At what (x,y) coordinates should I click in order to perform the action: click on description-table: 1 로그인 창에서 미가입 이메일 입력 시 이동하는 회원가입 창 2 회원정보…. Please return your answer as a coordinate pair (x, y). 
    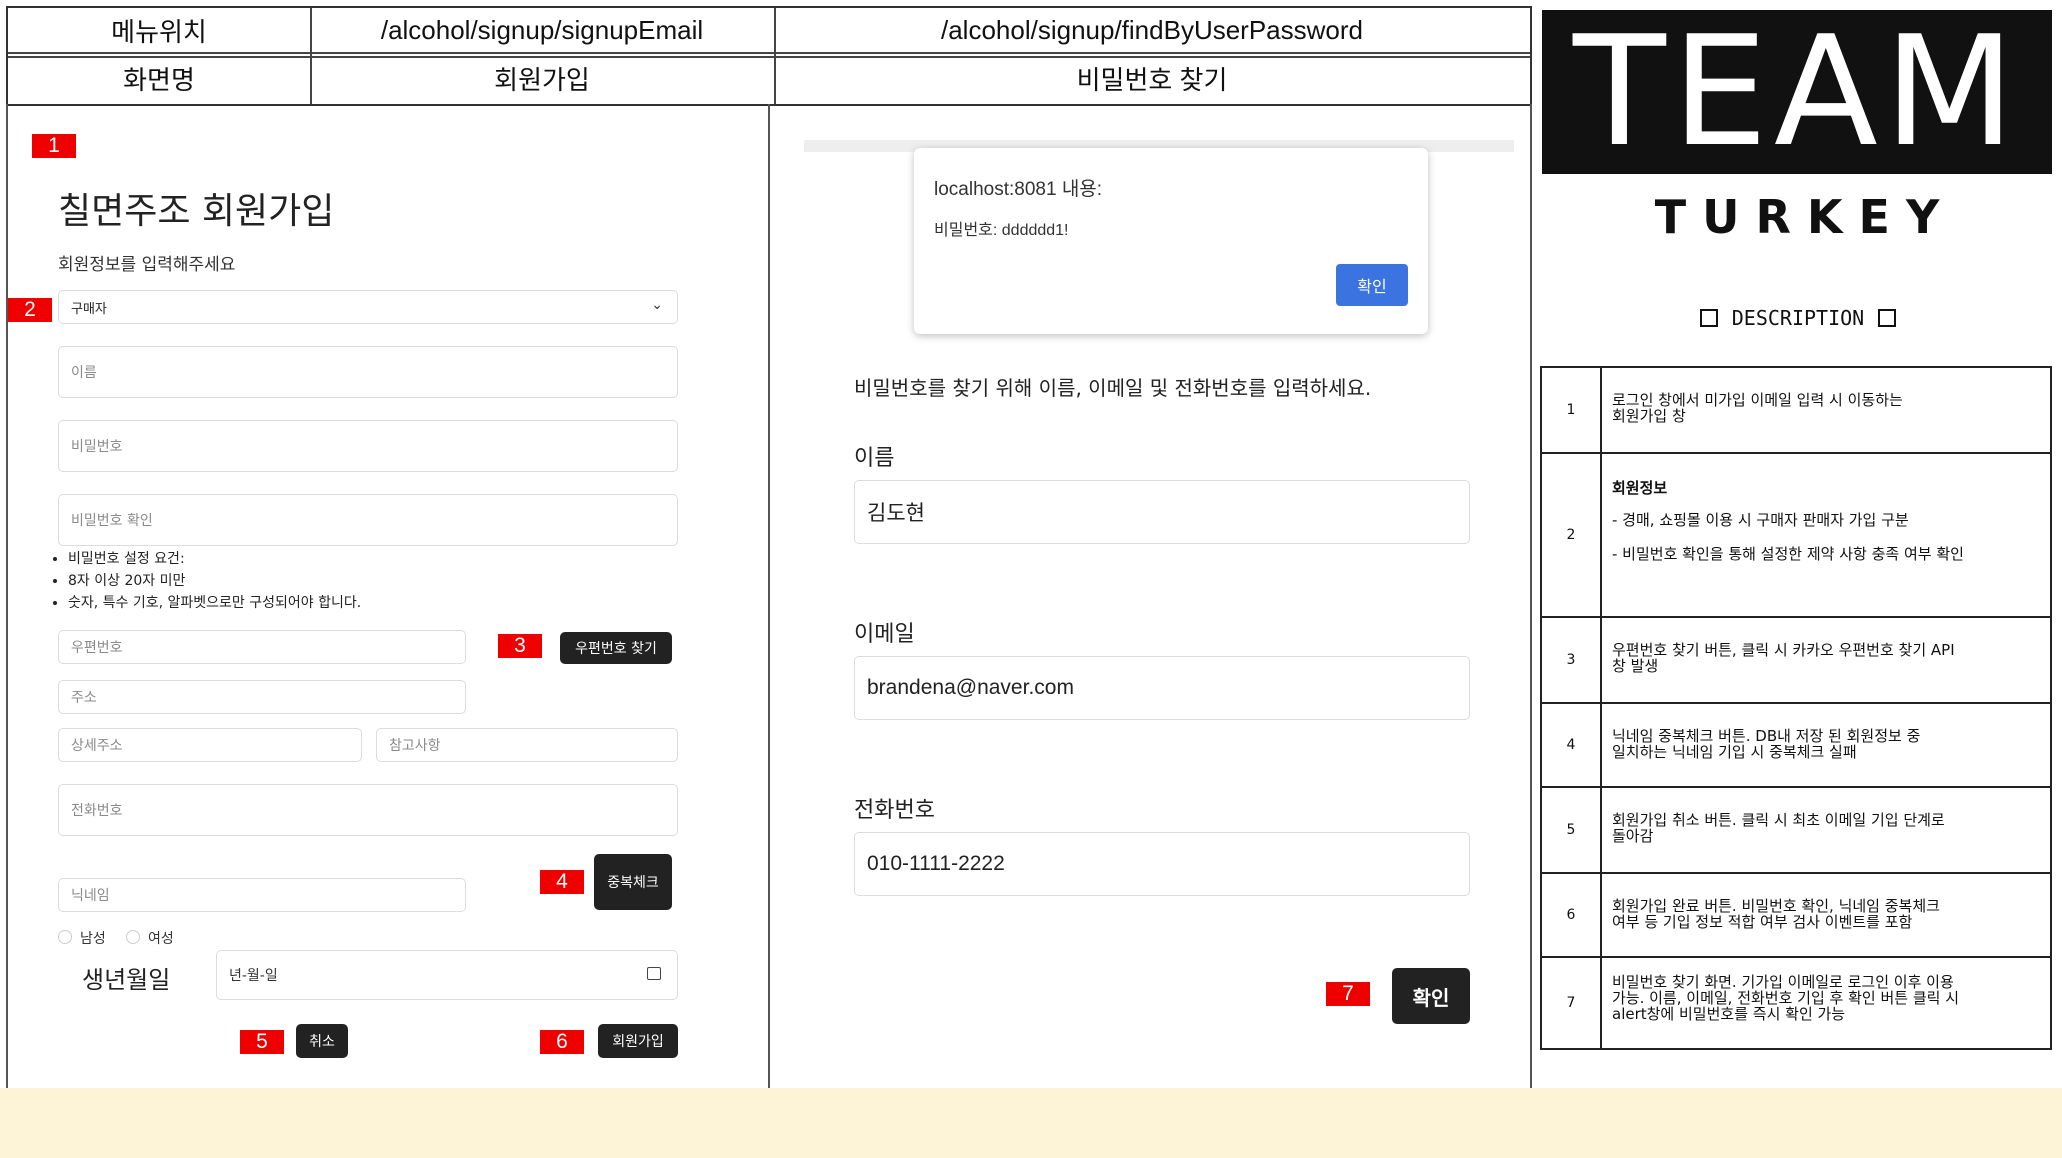
    Looking at the image, I should click on (1796, 708).